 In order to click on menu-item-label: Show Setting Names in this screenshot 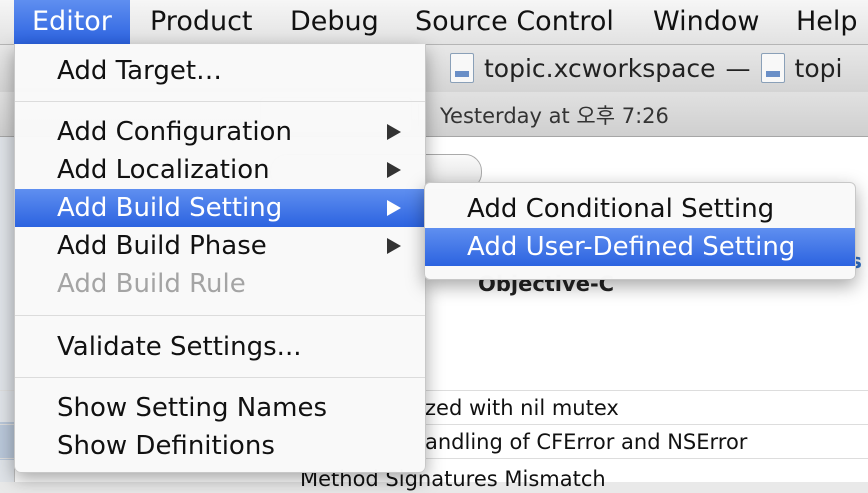, I will do `click(192, 408)`.